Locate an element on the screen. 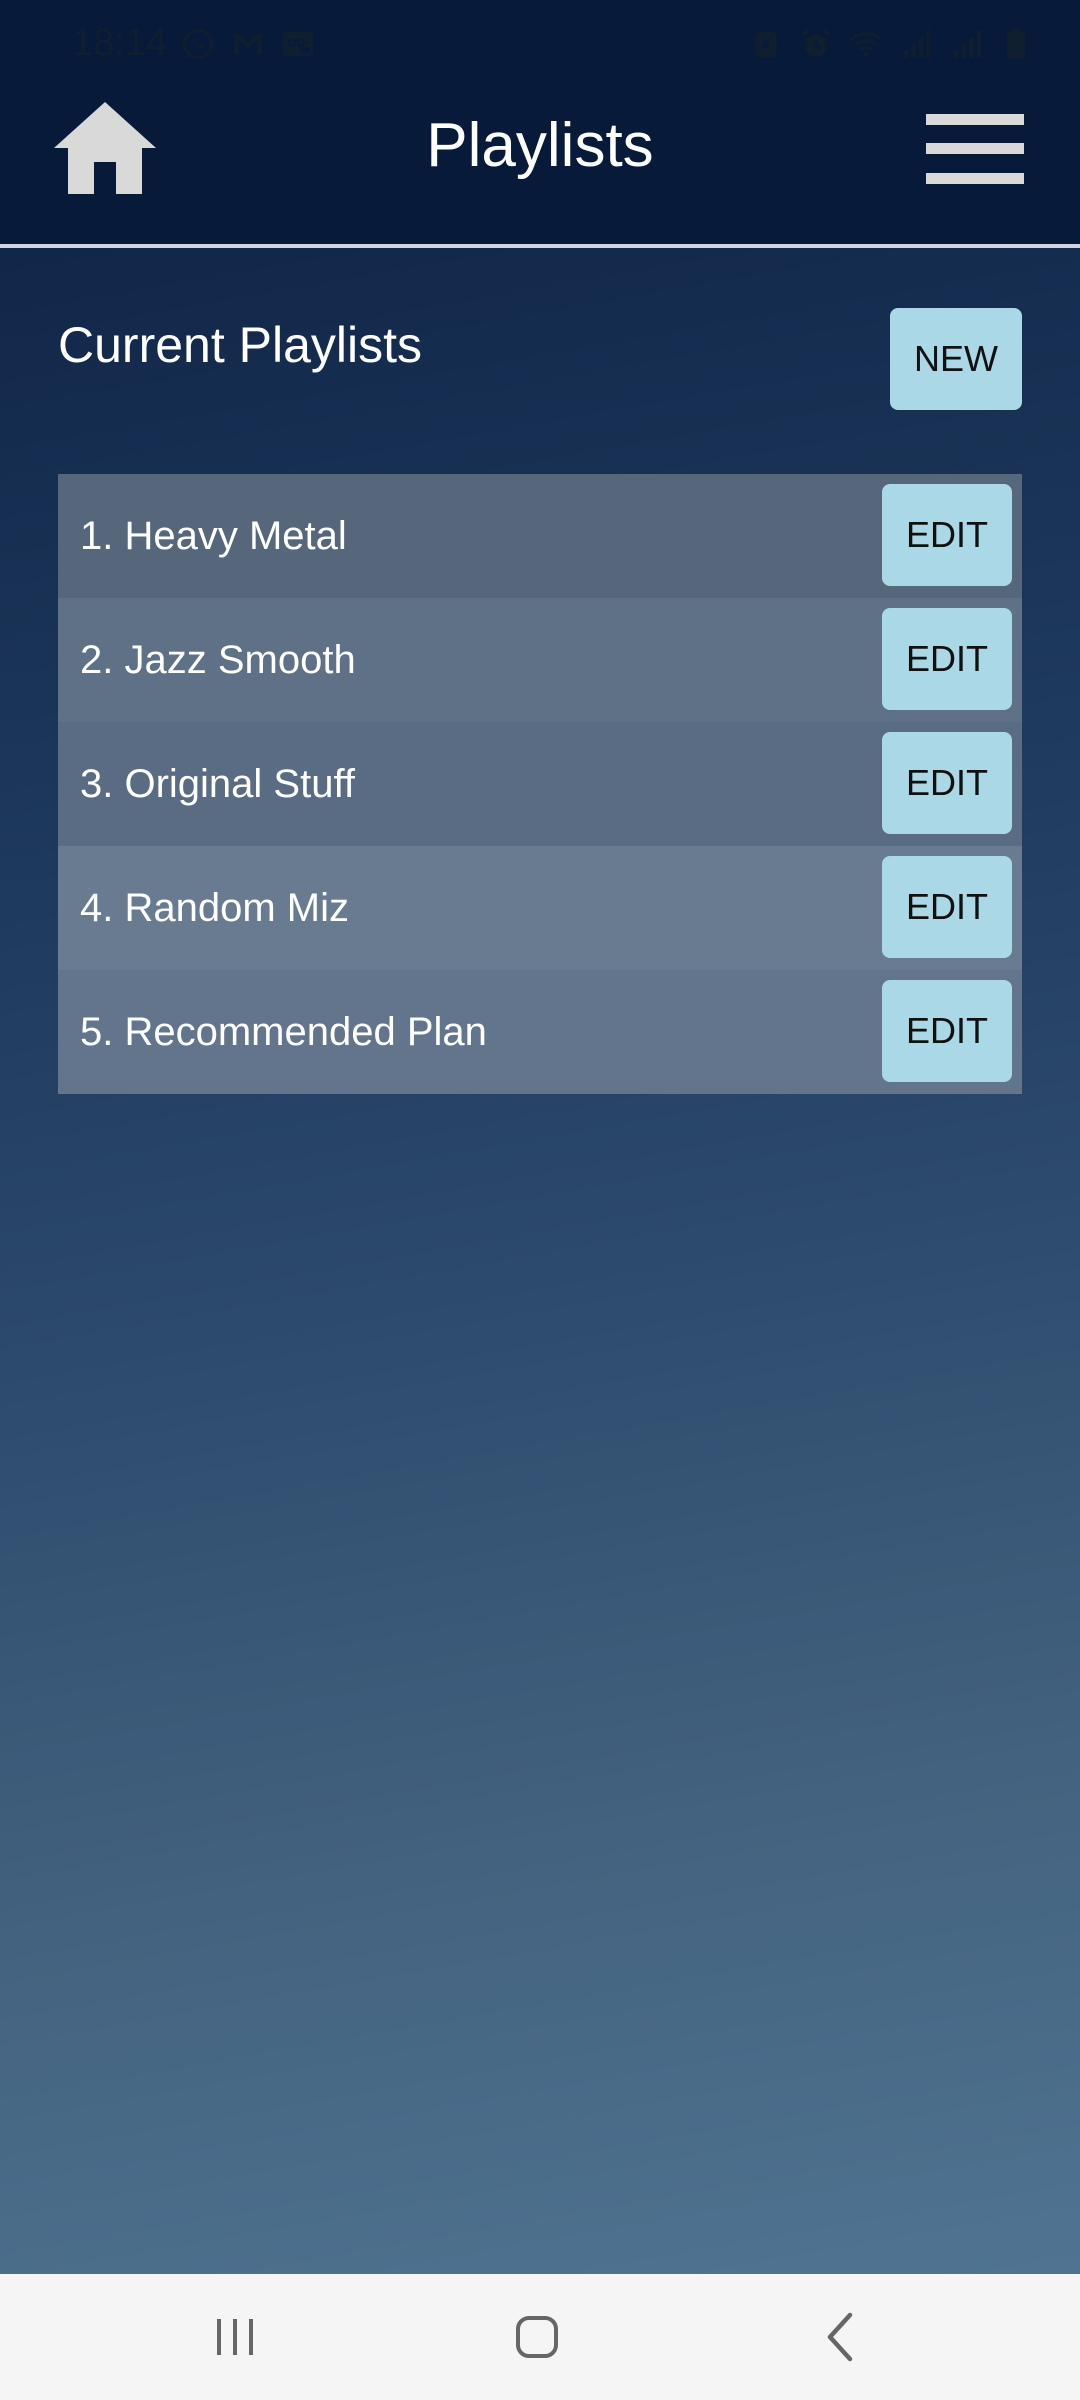 Image resolution: width=1080 pixels, height=2400 pixels. playlist-row: 5. Recommended Plan EDIT is located at coordinates (540, 1032).